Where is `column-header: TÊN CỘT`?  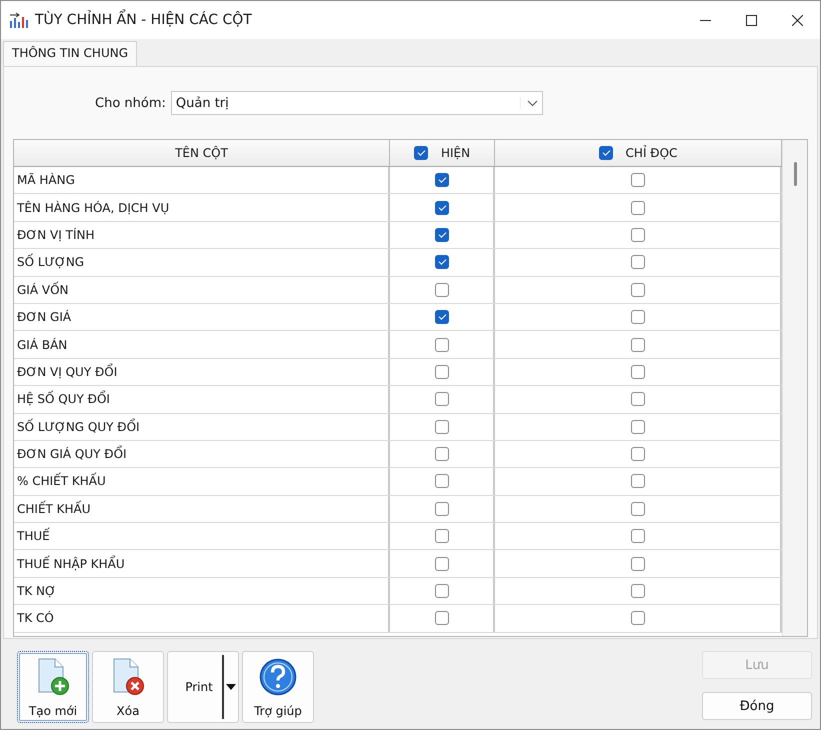
column-header: TÊN CỘT is located at coordinates (201, 153).